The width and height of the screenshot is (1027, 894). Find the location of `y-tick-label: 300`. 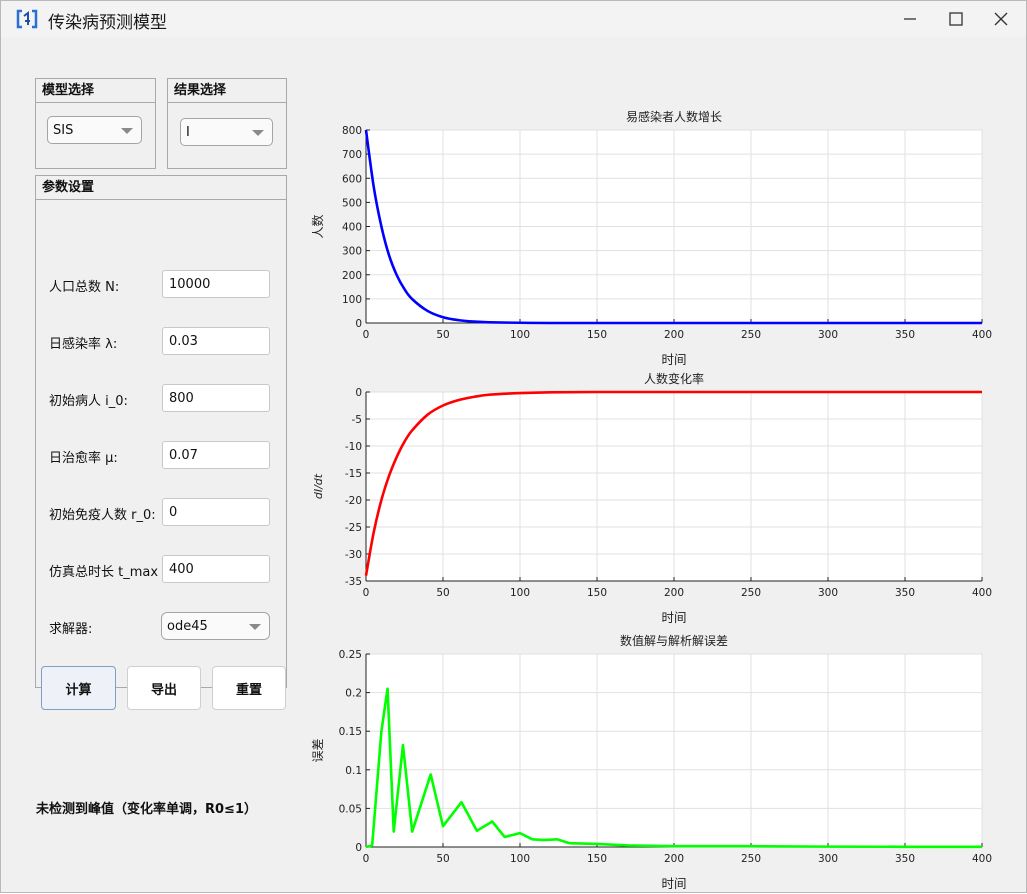

y-tick-label: 300 is located at coordinates (352, 252).